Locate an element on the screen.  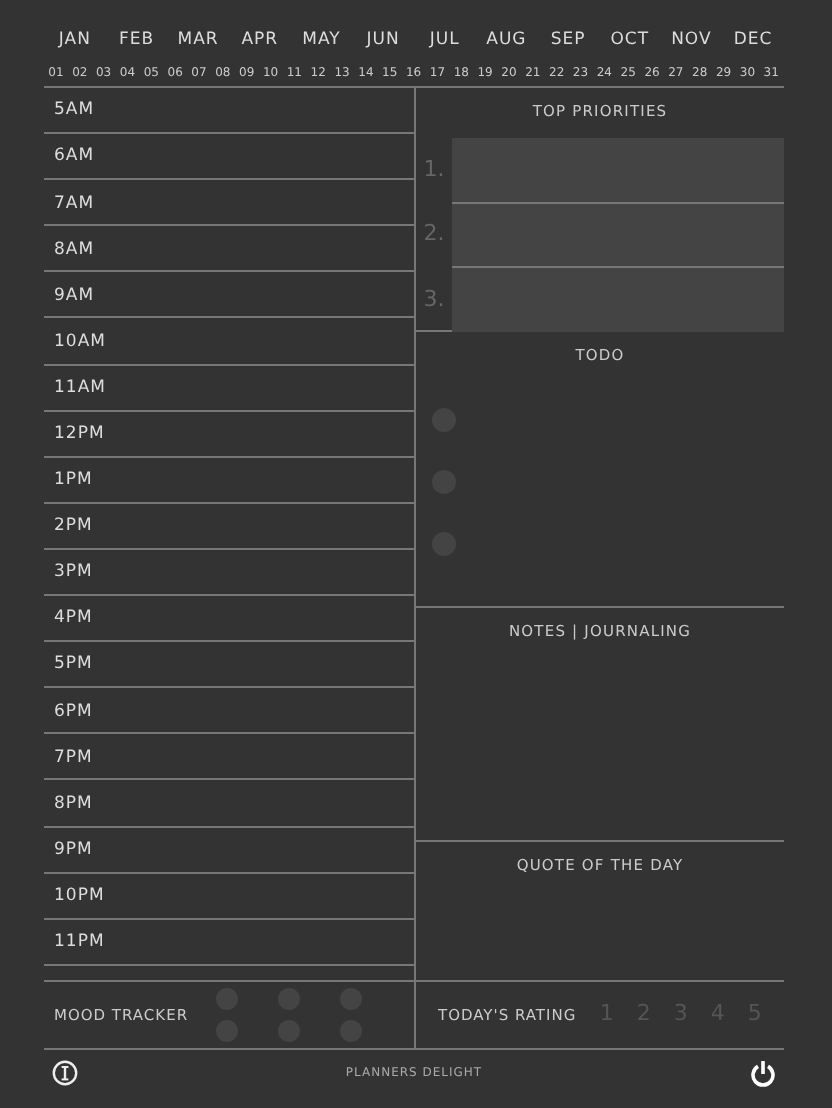
hour-label: 5AM is located at coordinates (74, 111).